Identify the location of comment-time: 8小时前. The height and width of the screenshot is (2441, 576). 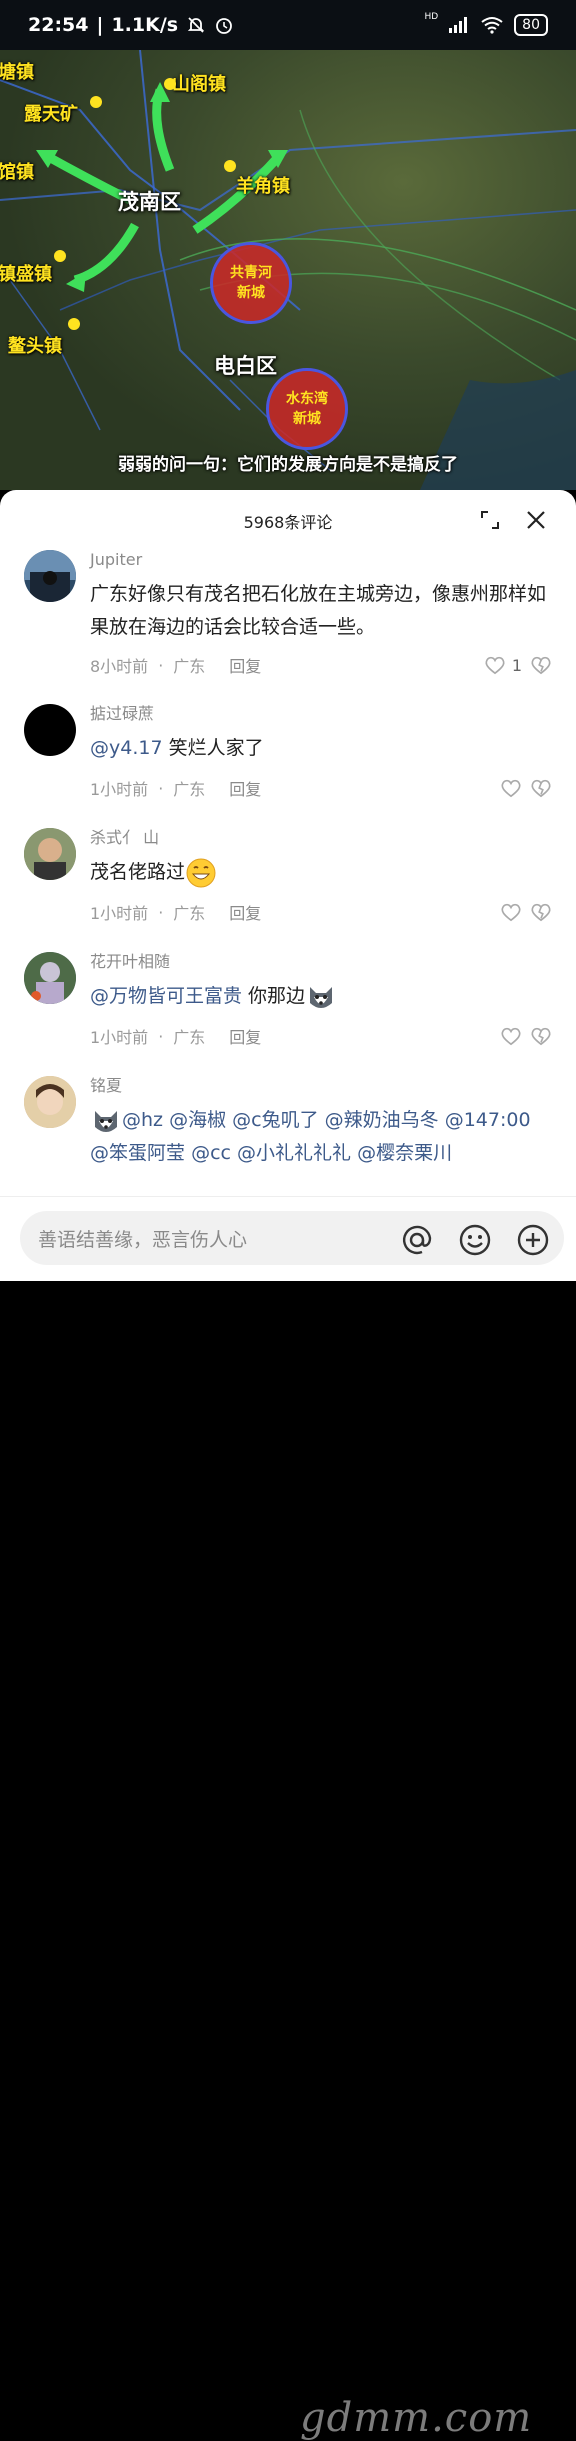
(119, 666).